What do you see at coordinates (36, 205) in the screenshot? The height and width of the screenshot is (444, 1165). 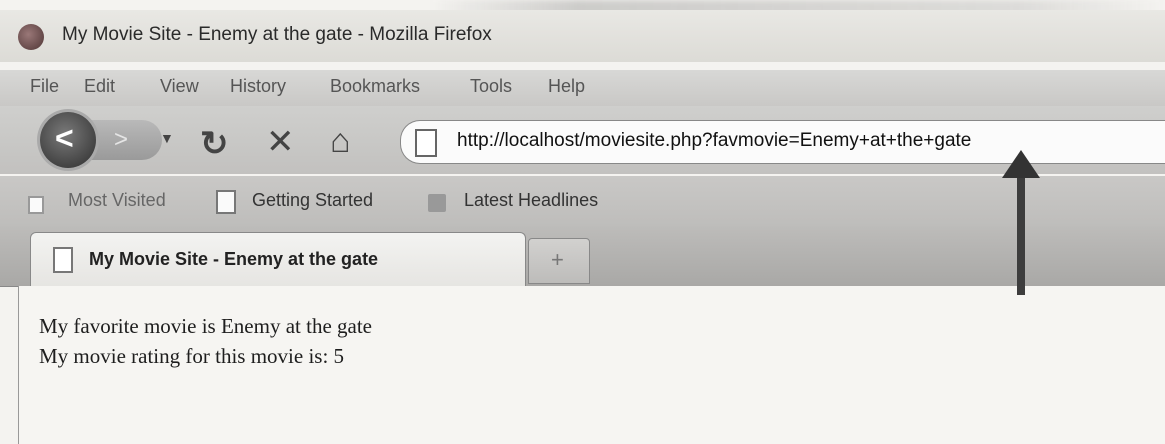 I see `most-visited-icon` at bounding box center [36, 205].